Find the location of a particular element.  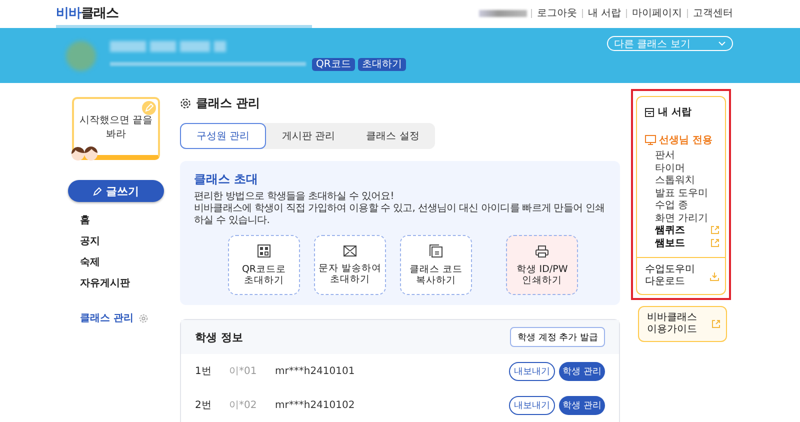

printer-icon is located at coordinates (542, 251).